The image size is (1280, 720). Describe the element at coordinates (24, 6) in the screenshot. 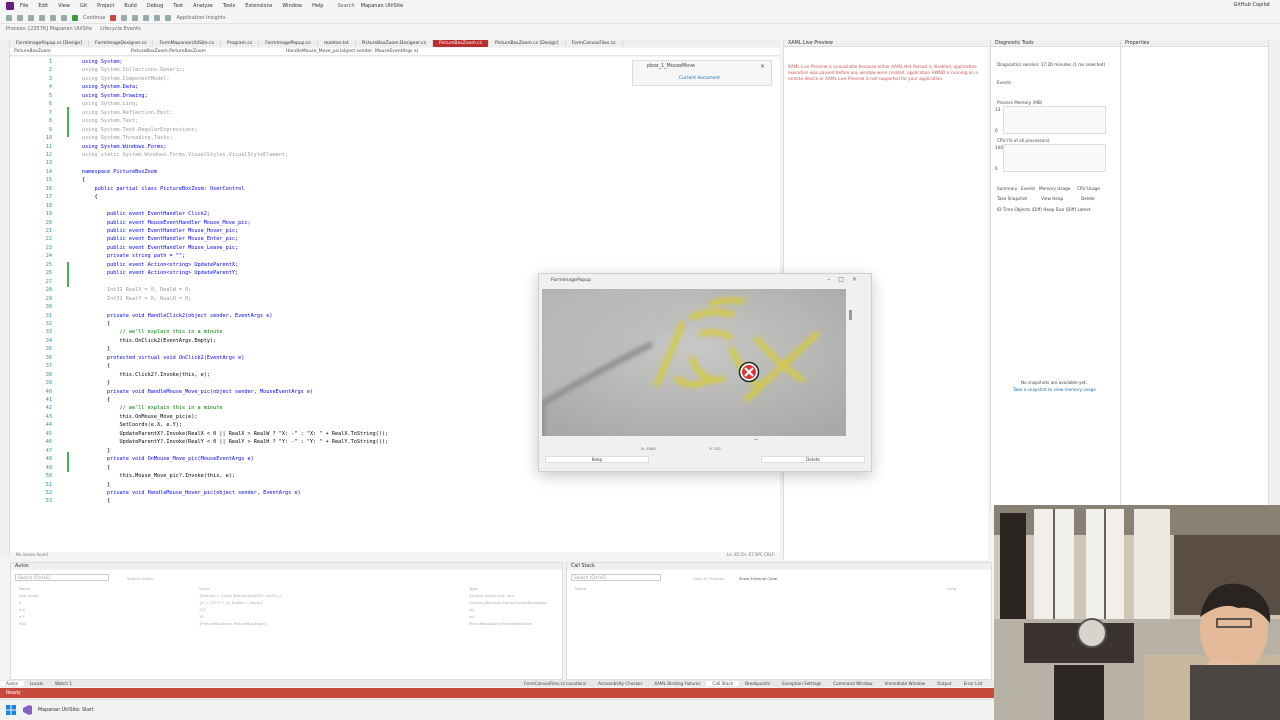

I see `menu-file: File` at that location.